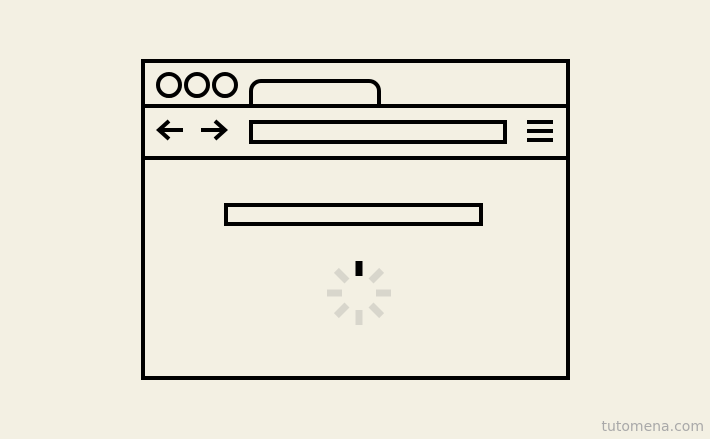  I want to click on window-minimize-button, so click(197, 85).